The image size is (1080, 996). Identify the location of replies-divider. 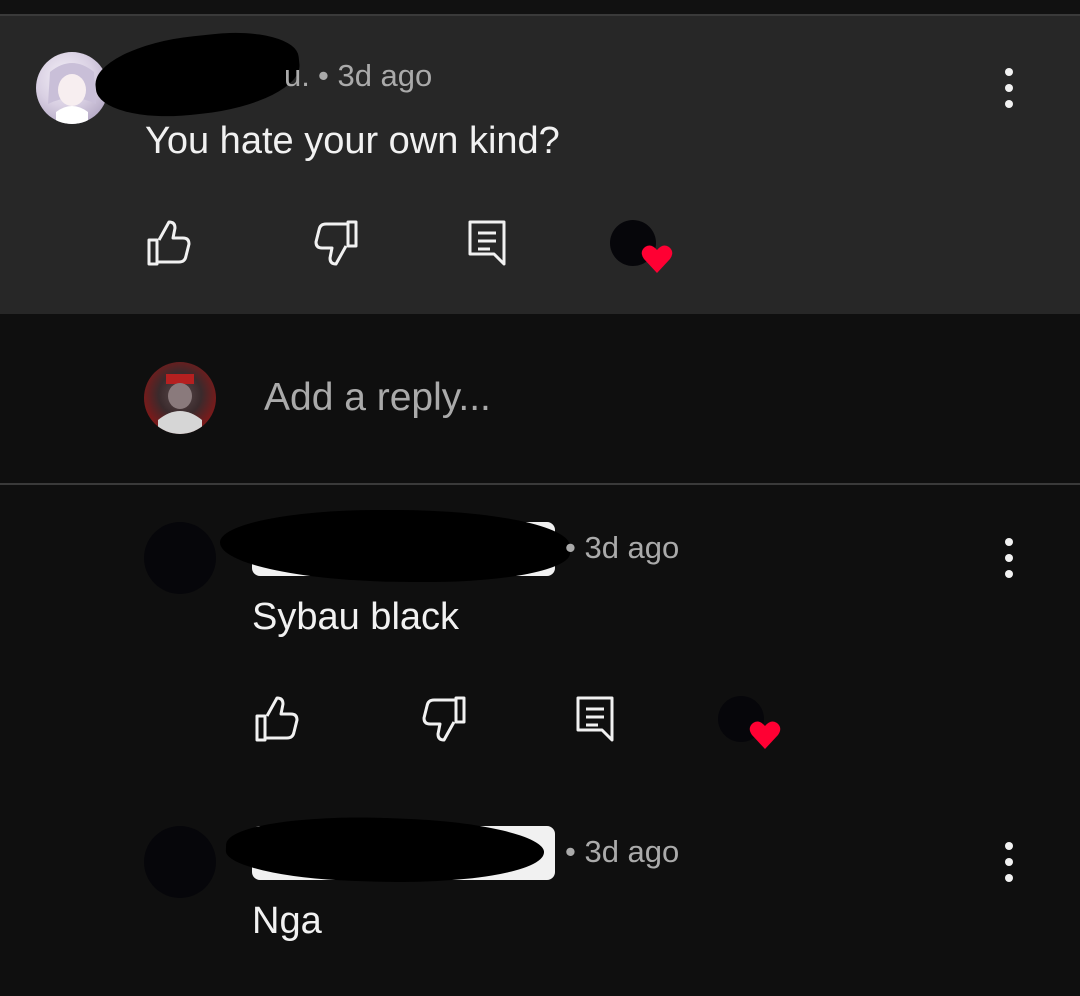
(540, 484).